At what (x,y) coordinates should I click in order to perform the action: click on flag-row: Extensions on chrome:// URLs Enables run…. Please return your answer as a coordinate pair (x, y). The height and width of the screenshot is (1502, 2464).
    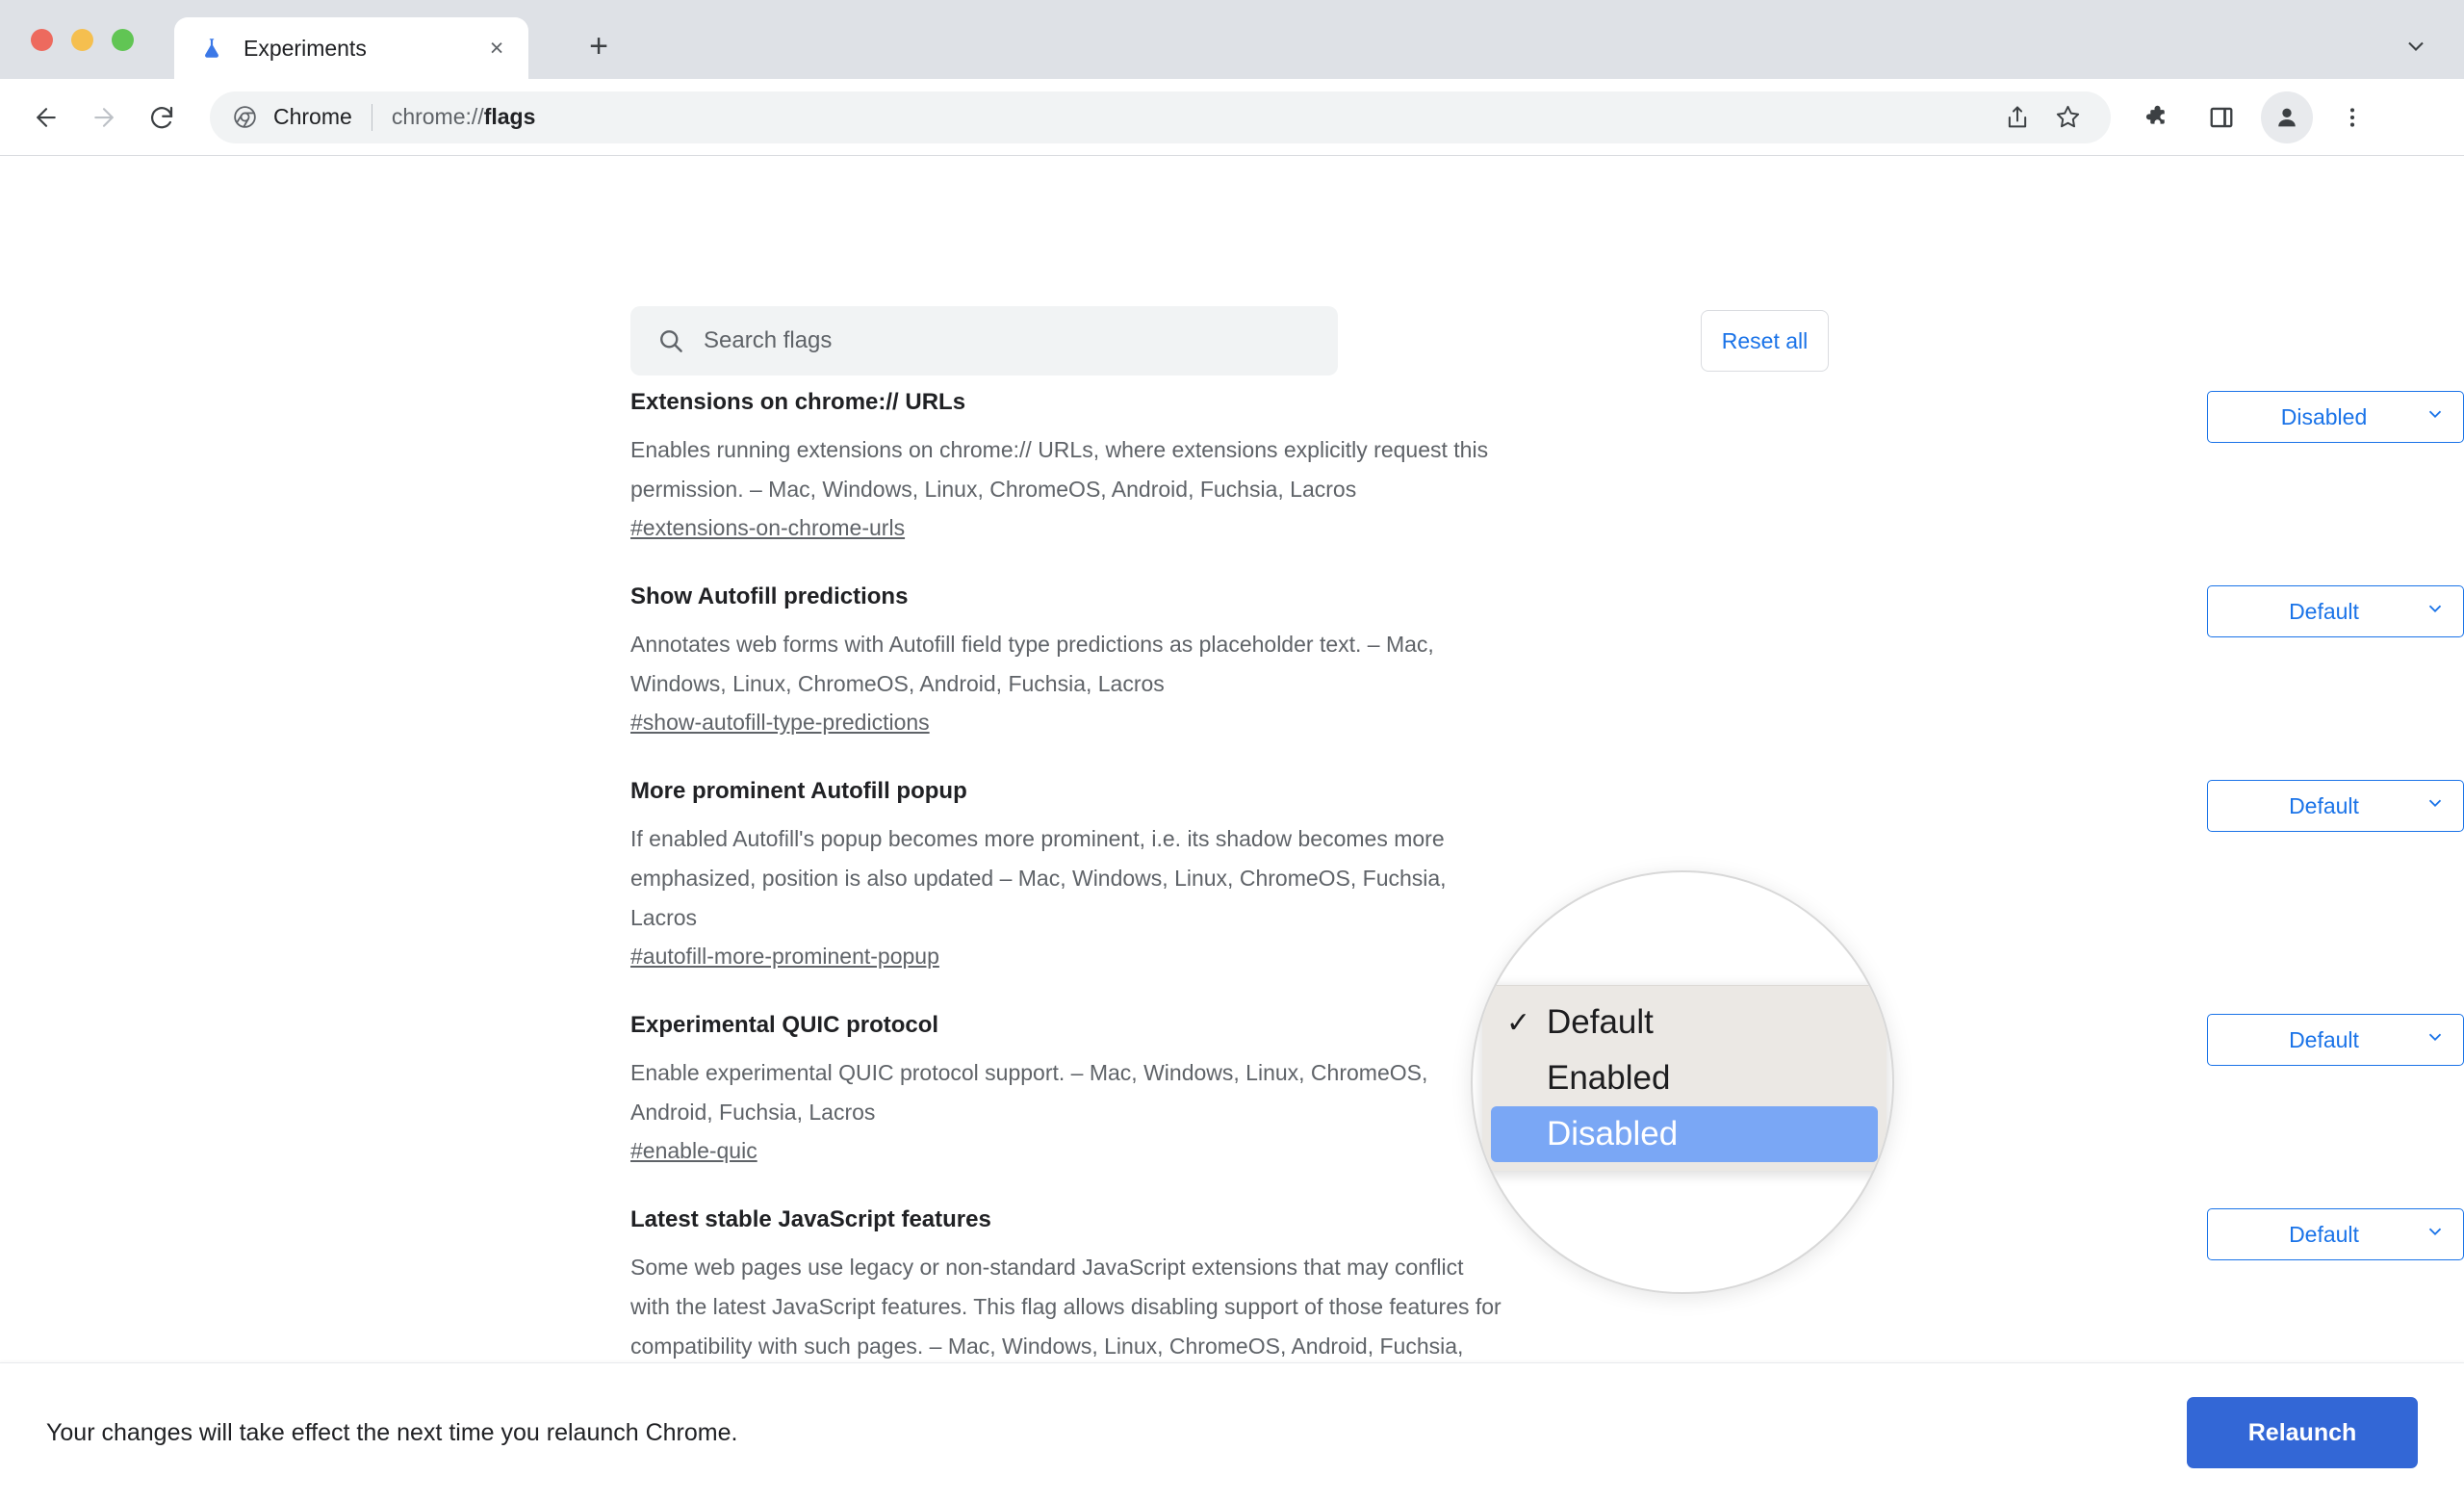
    Looking at the image, I should click on (1232, 464).